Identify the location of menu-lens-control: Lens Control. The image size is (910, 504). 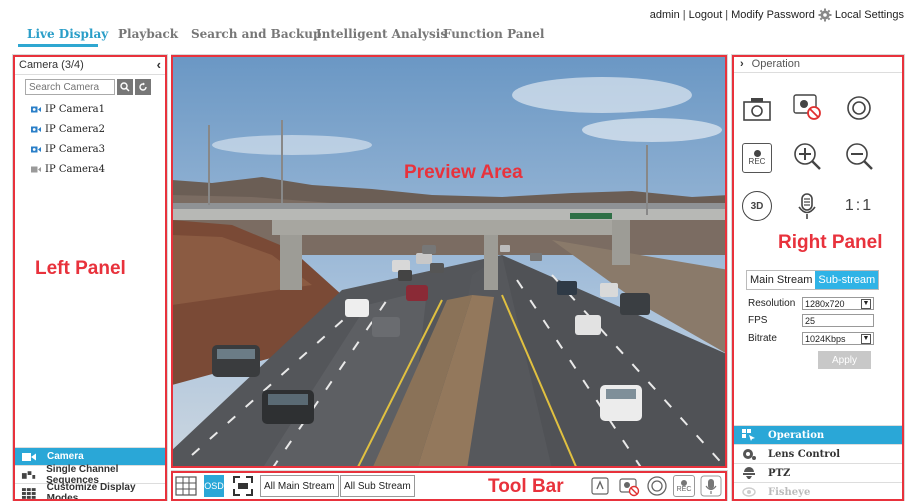
(818, 453).